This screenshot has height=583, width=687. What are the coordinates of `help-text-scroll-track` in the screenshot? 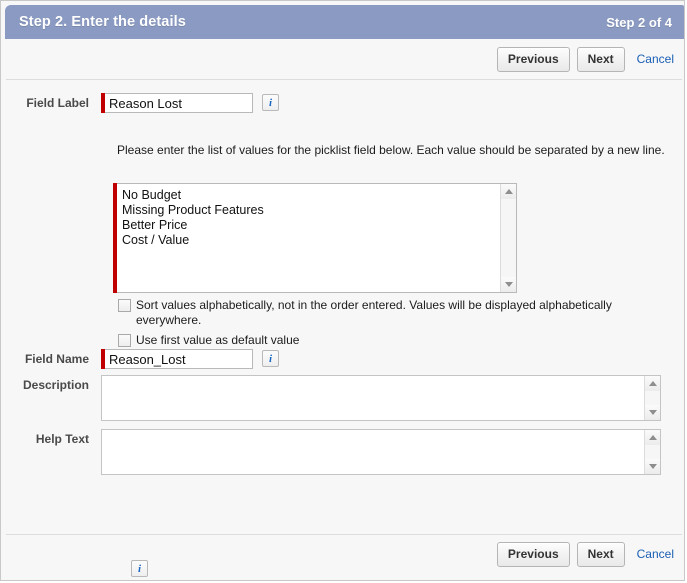 It's located at (652, 452).